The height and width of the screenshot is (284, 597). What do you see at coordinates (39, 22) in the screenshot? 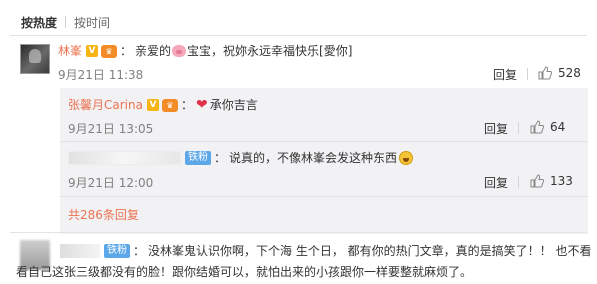
I see `sort-by-hot-tab: 按热度` at bounding box center [39, 22].